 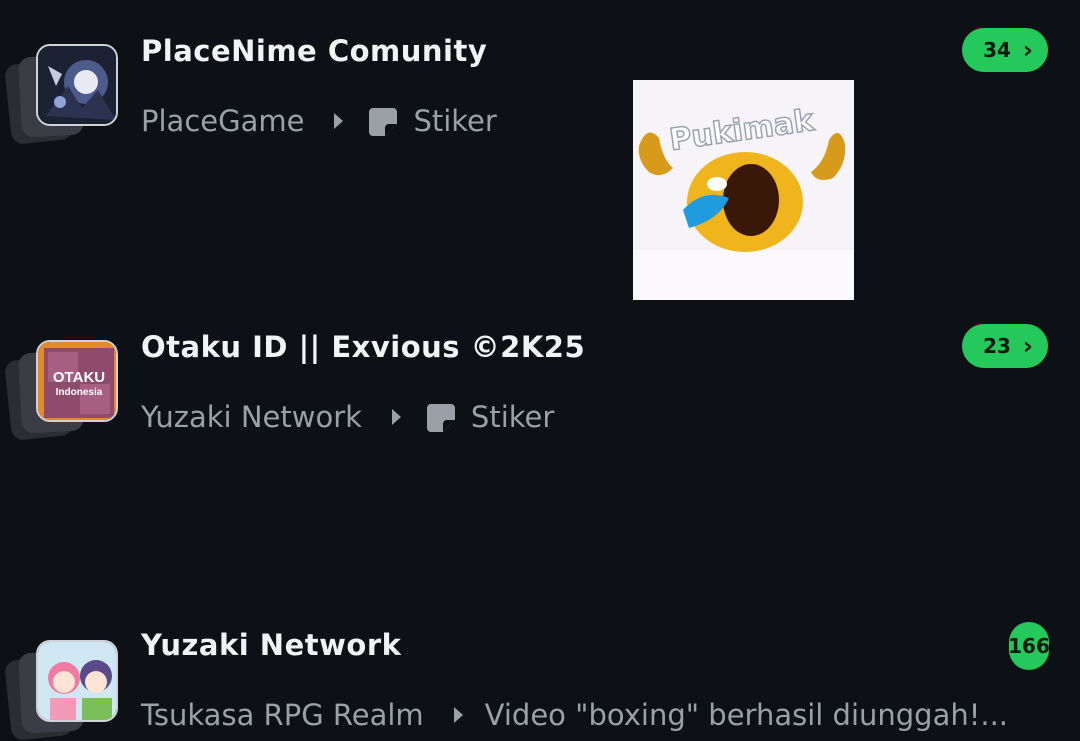 I want to click on unread-badge: 34 ›, so click(x=1005, y=50).